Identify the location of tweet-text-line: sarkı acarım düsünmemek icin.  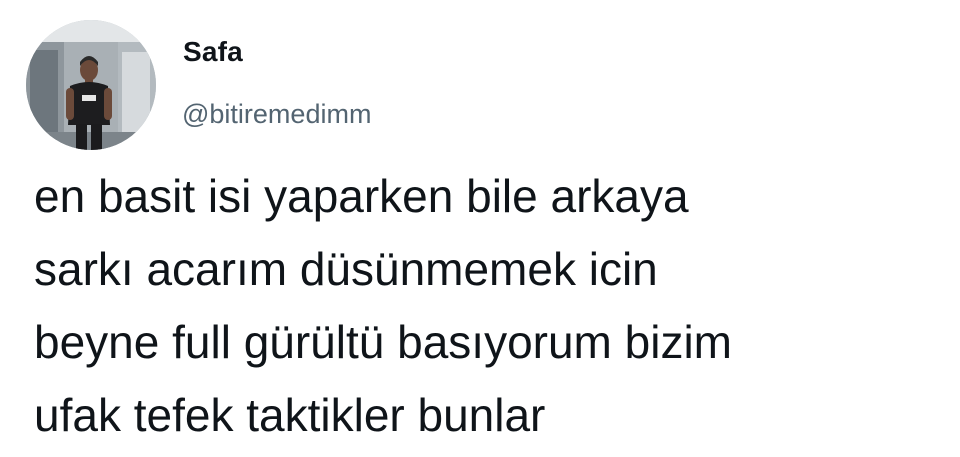
(346, 269).